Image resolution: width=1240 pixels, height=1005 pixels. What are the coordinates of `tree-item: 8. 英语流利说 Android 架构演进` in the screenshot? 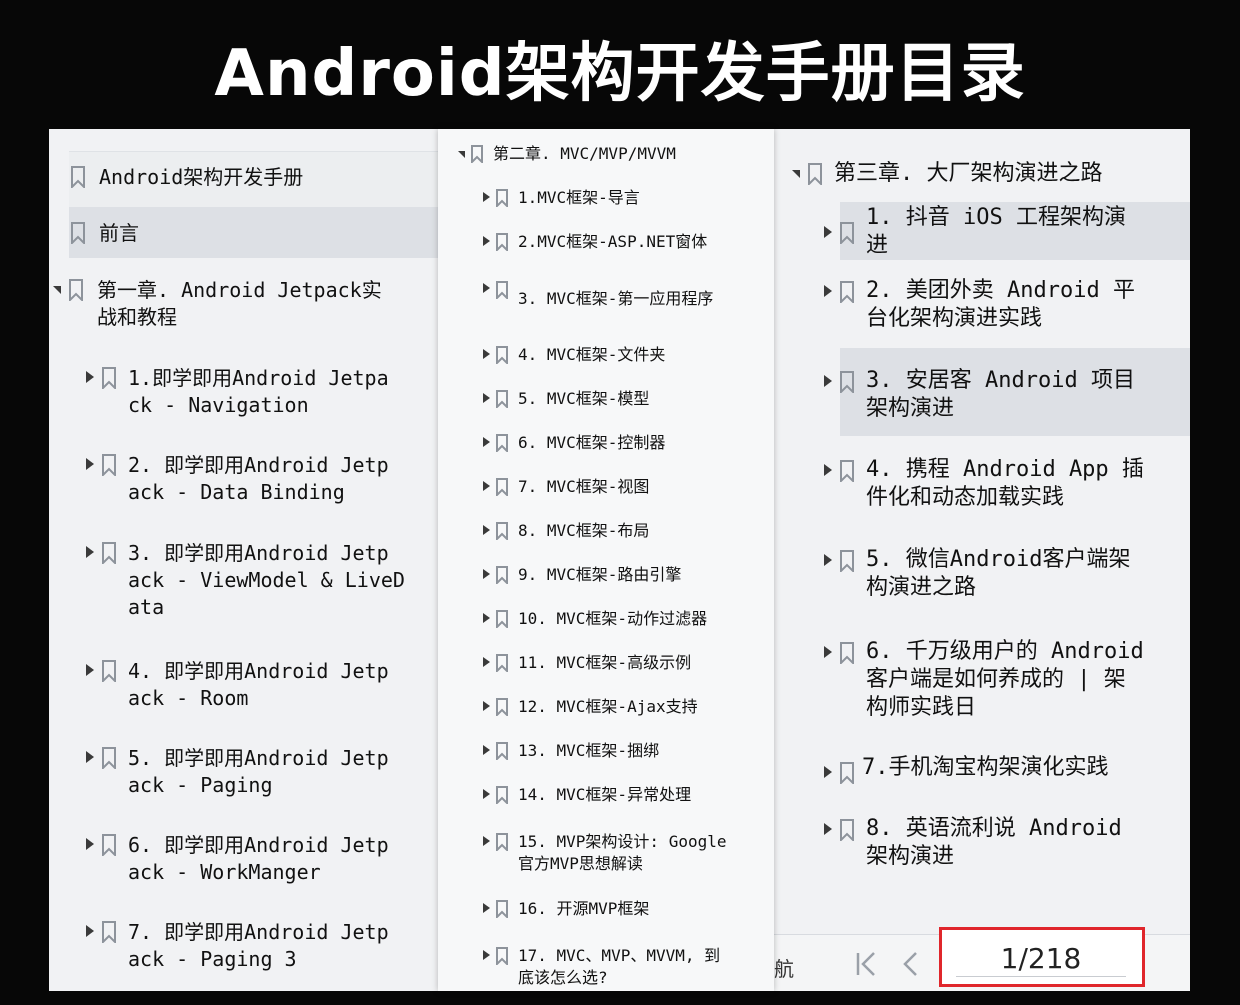 It's located at (973, 843).